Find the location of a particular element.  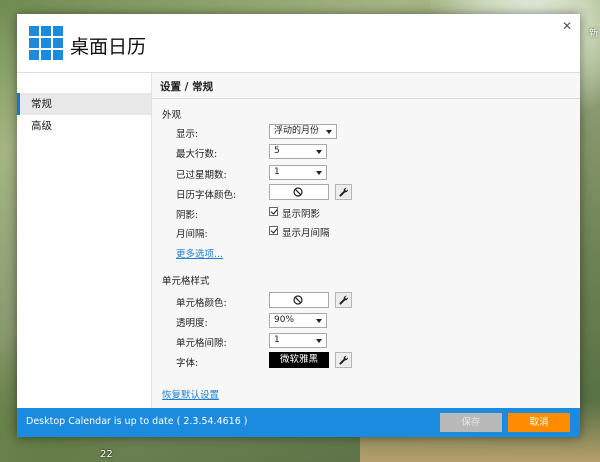

cell-color-picker is located at coordinates (299, 300).